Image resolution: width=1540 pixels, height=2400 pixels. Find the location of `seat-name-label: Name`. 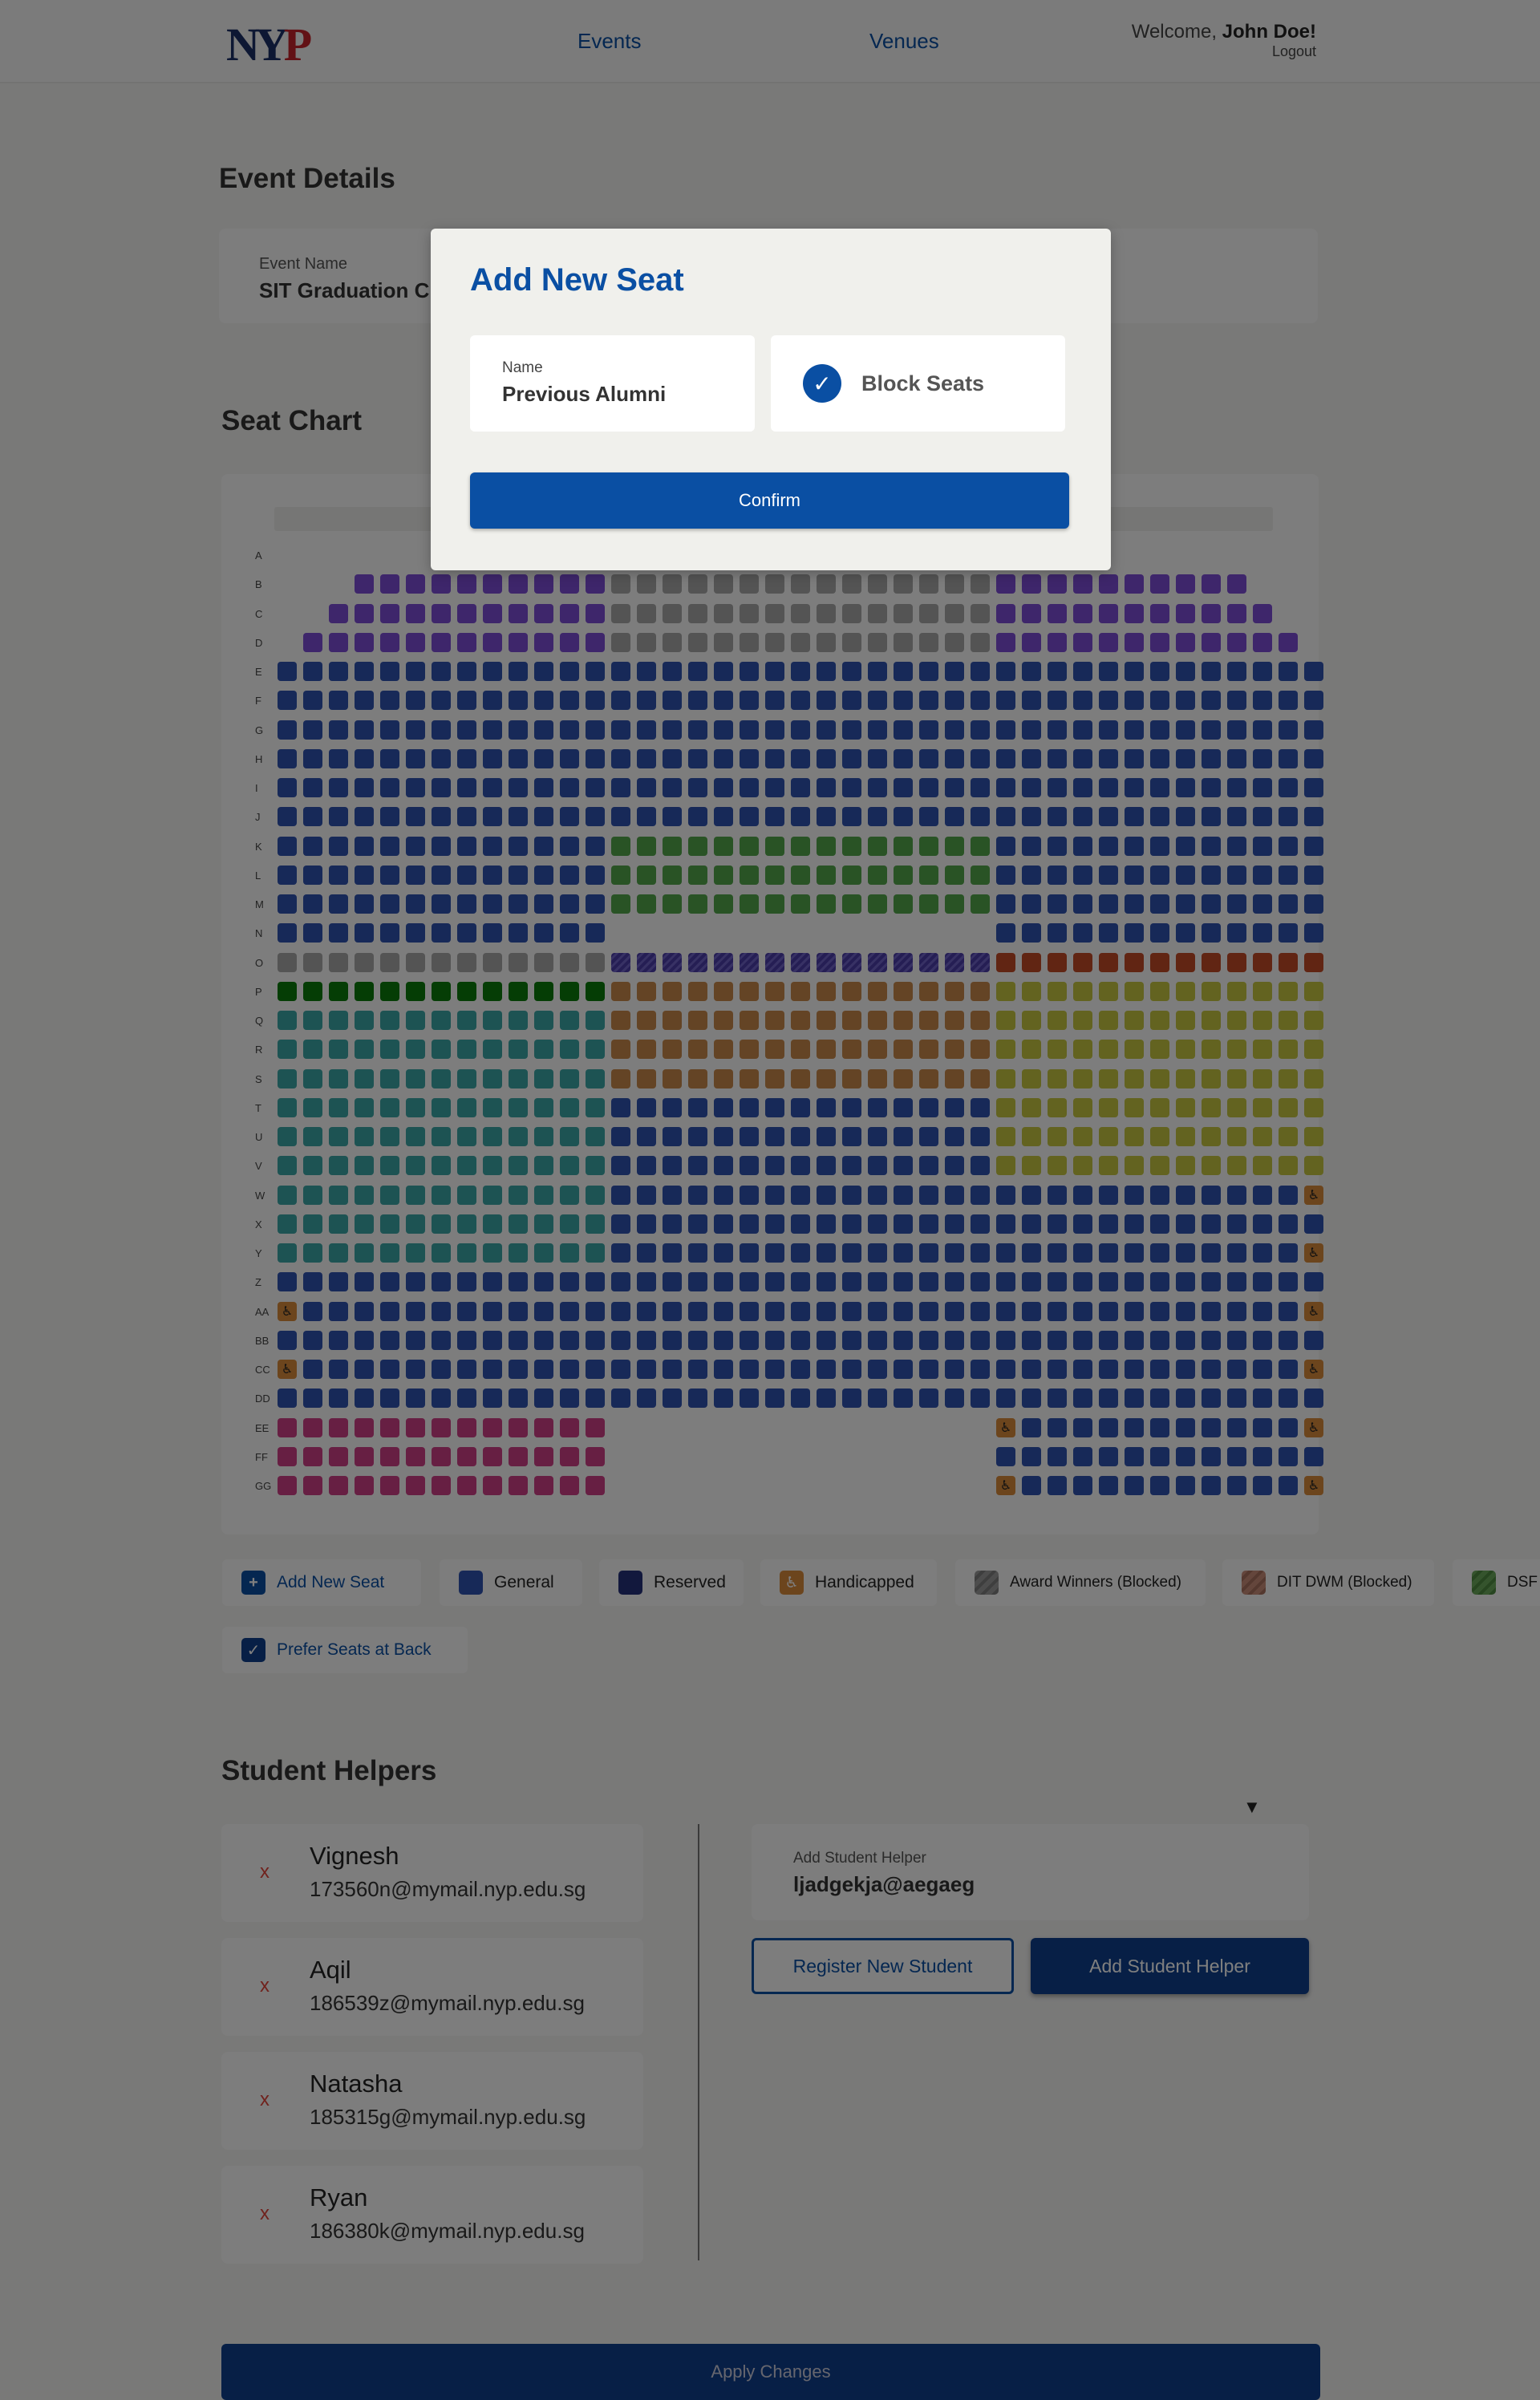

seat-name-label: Name is located at coordinates (522, 367).